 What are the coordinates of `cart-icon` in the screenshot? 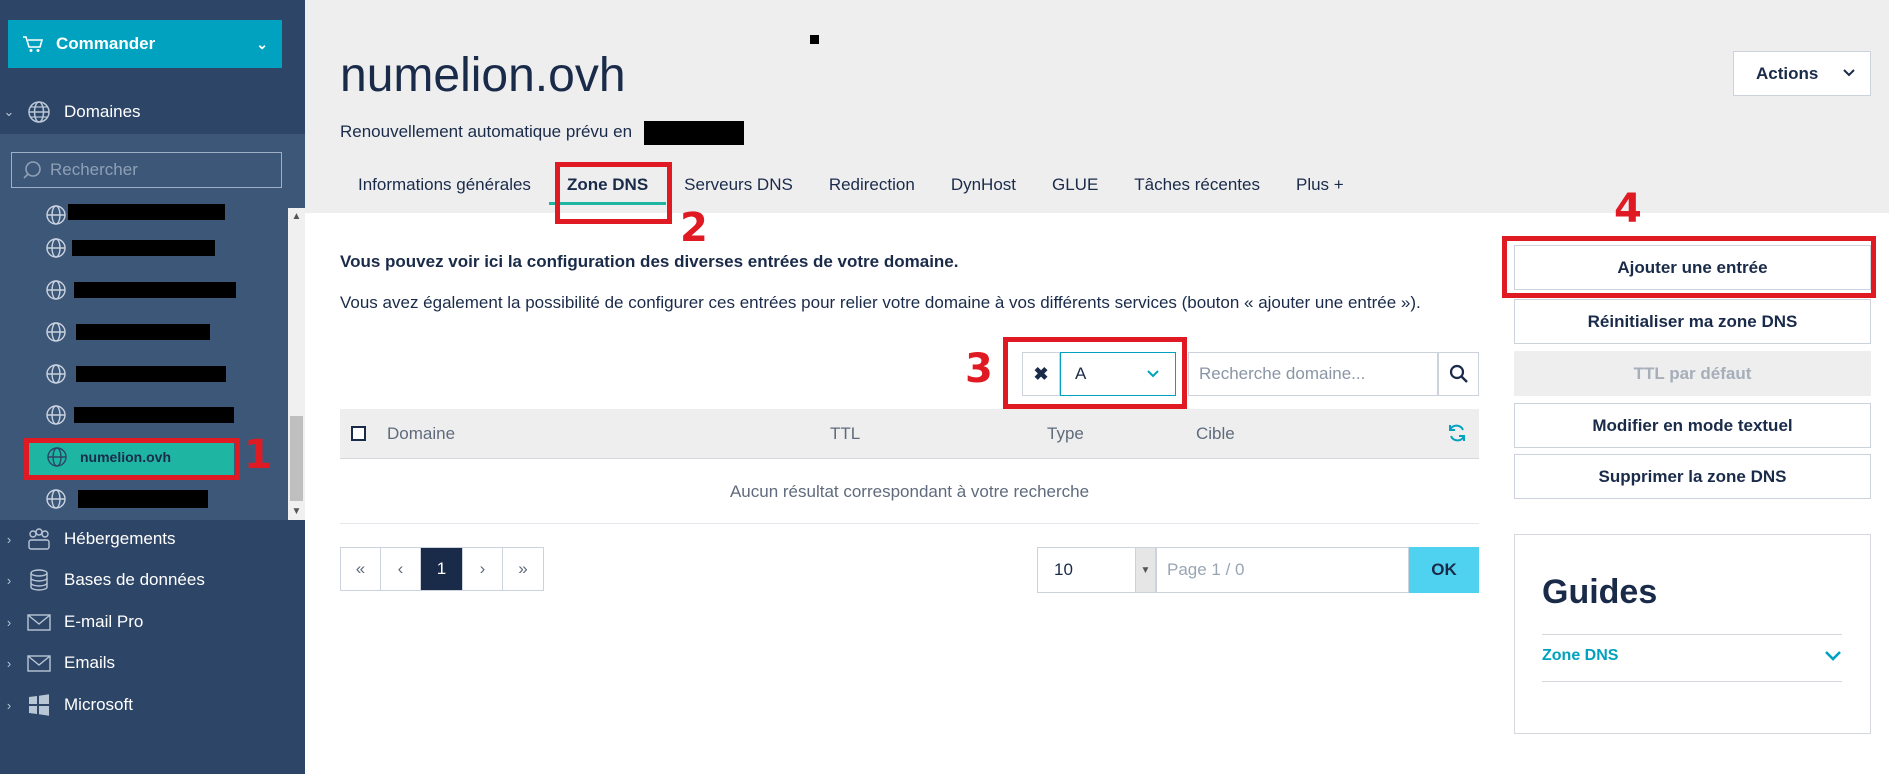 It's located at (33, 44).